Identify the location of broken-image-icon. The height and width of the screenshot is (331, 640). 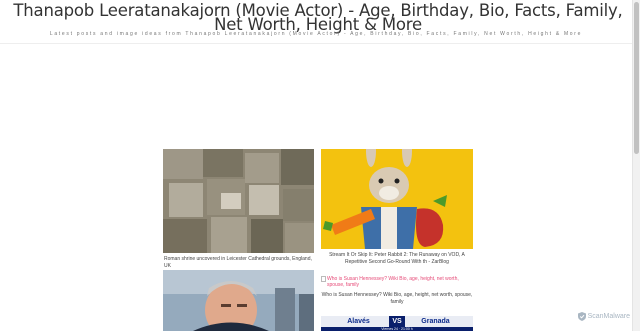
(323, 279).